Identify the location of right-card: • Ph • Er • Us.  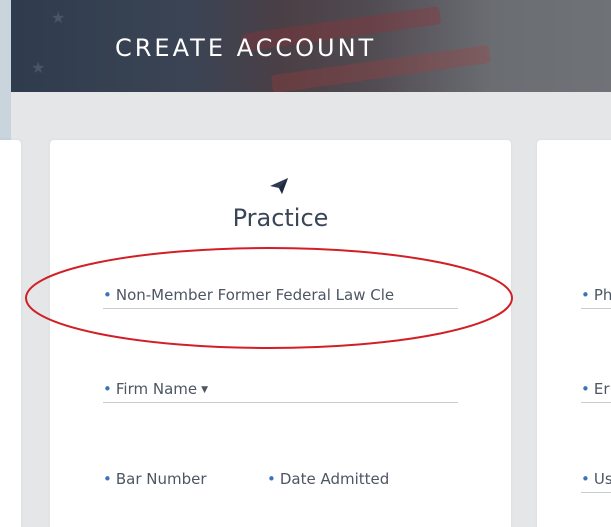
(574, 333).